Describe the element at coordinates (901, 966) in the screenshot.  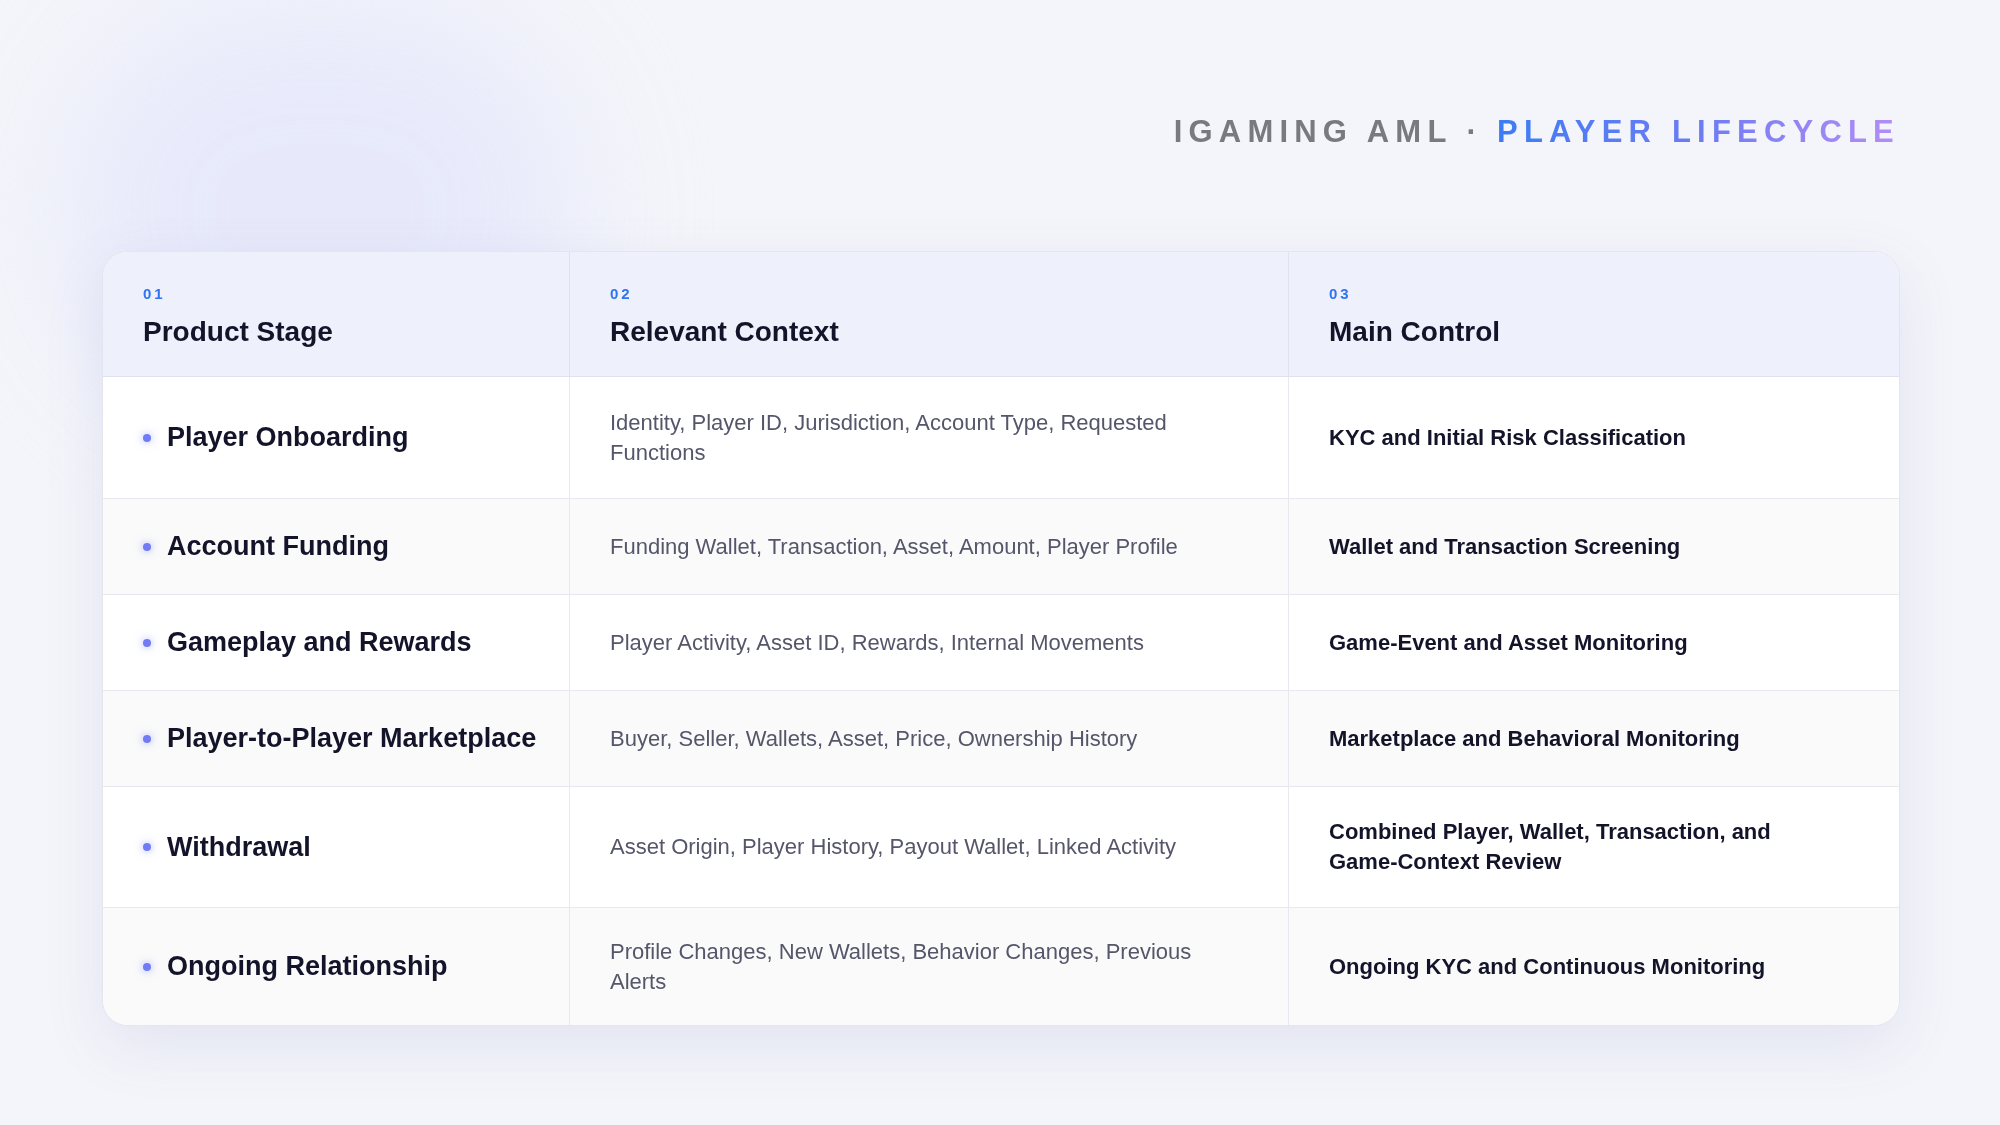
I see `context-text: Profile Changes, New Wallets, Behavior Changes, Previous Alerts` at that location.